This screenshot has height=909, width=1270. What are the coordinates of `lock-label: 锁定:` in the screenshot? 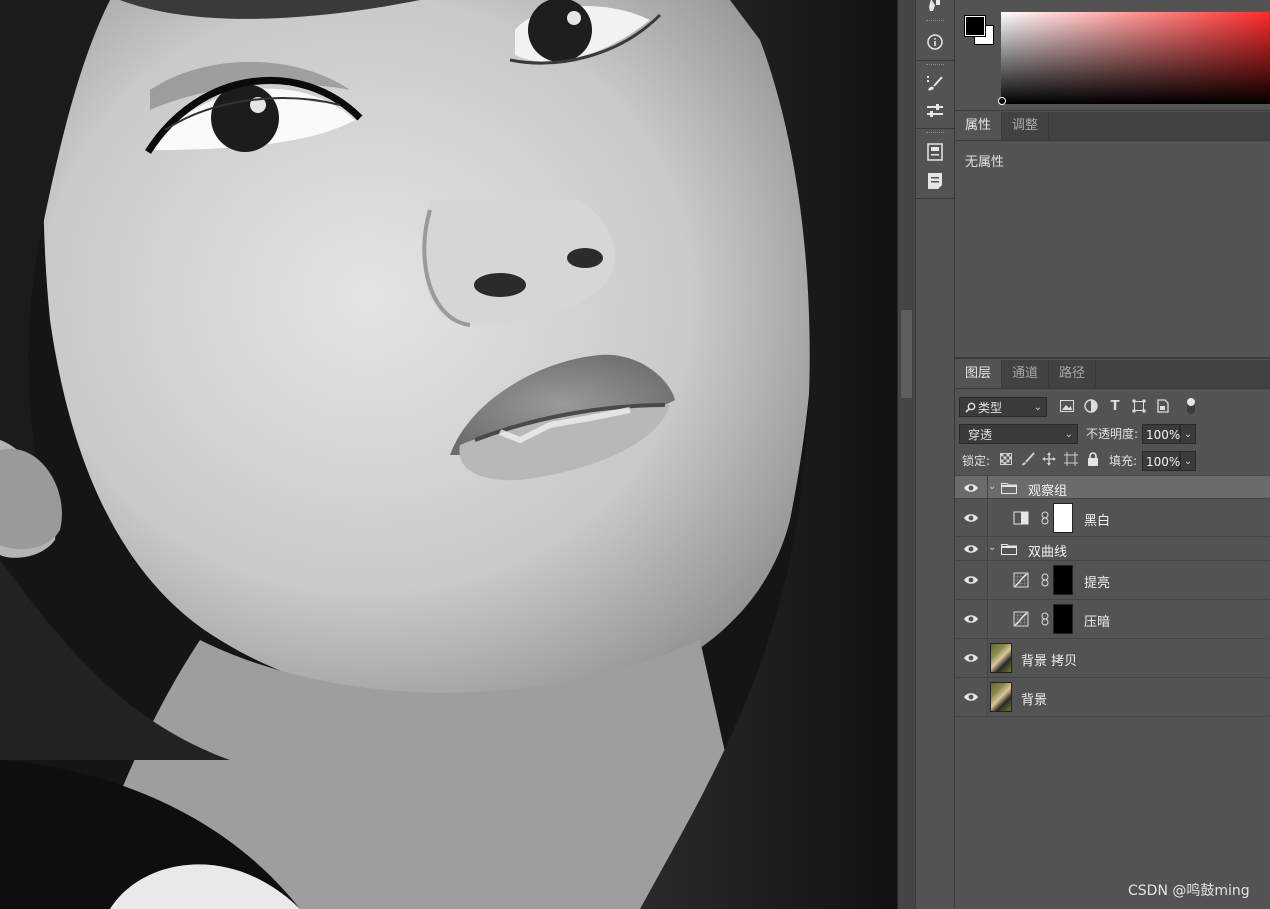 It's located at (976, 461).